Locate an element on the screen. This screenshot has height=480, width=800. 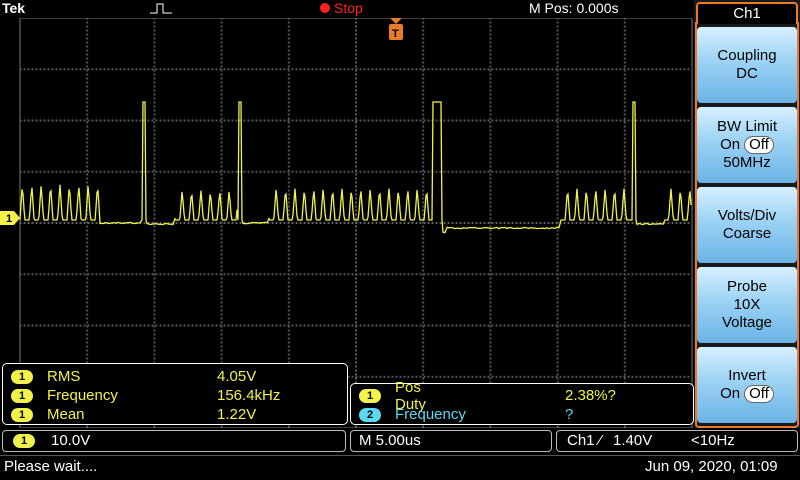
measurement-ch2-frequency: 2 Frequency ? is located at coordinates (370, 414).